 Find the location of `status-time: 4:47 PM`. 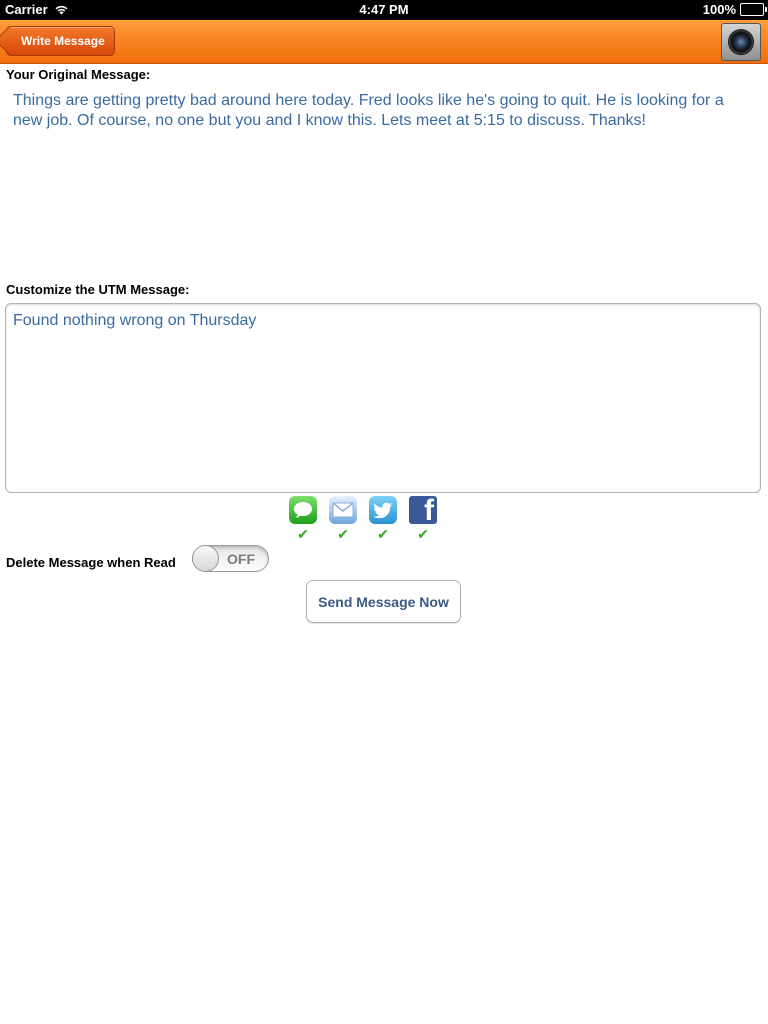

status-time: 4:47 PM is located at coordinates (384, 9).